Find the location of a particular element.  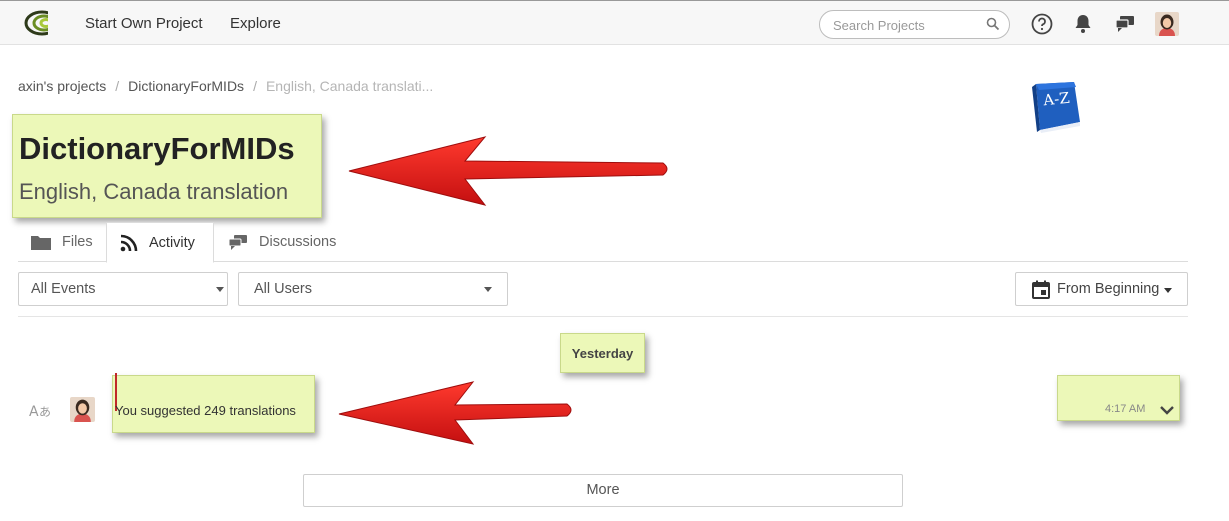

folder-icon is located at coordinates (41, 243).